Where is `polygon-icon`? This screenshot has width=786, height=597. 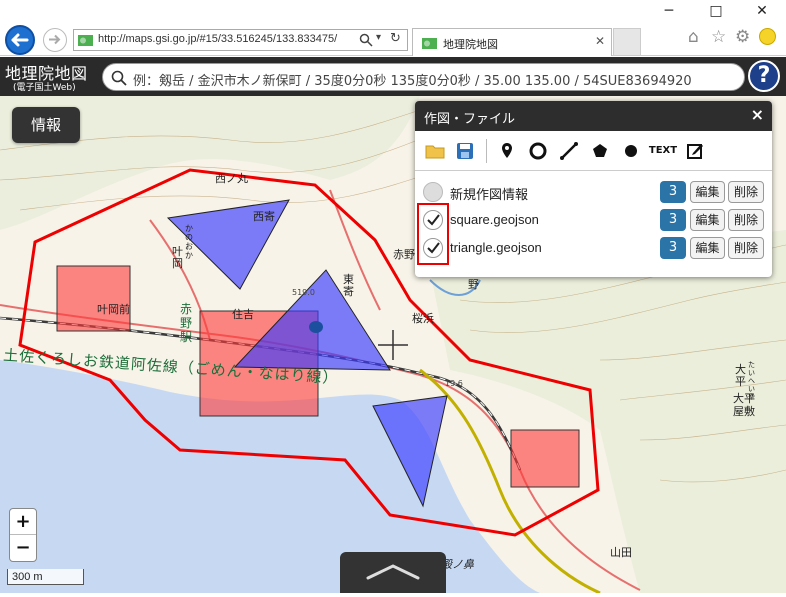 polygon-icon is located at coordinates (600, 151).